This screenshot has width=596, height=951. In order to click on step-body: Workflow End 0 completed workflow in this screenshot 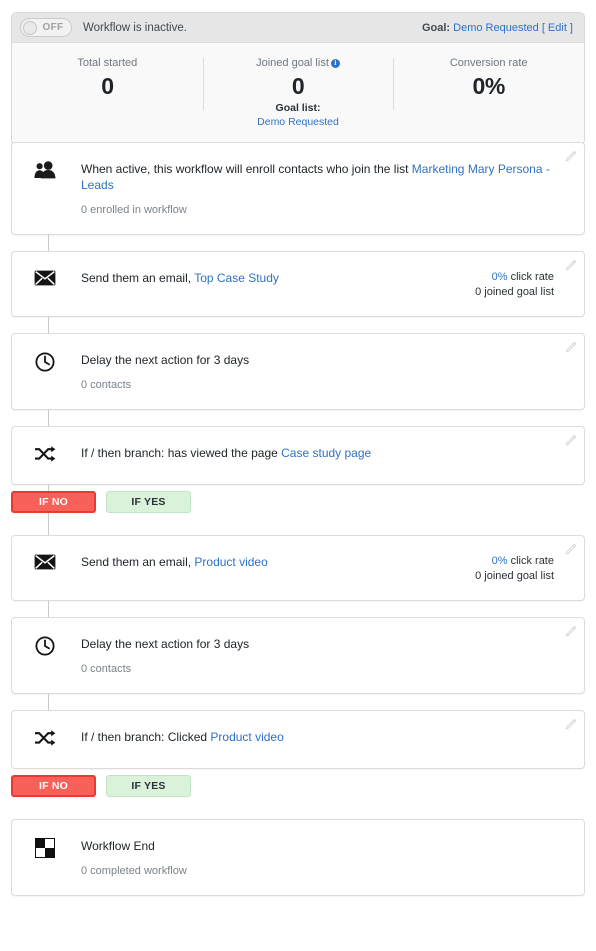, I will do `click(315, 858)`.